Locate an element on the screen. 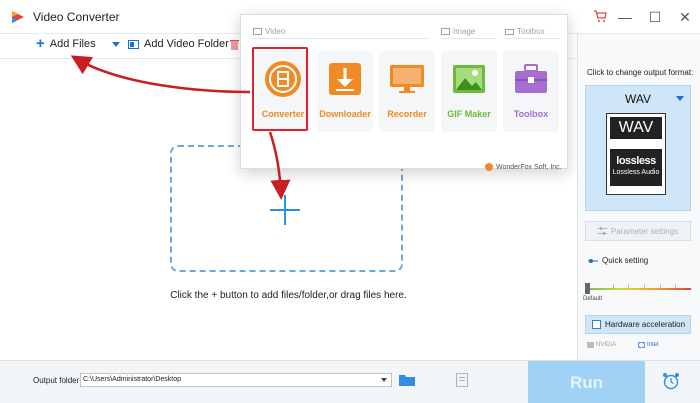 This screenshot has height=403, width=700. add-video-folder-label: Add Video Folder is located at coordinates (186, 44).